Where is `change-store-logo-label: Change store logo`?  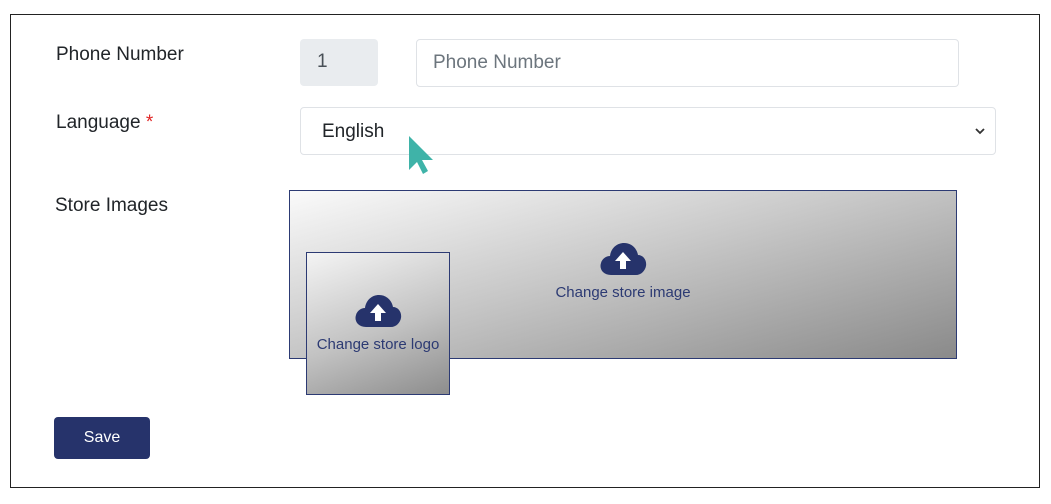 change-store-logo-label: Change store logo is located at coordinates (378, 344).